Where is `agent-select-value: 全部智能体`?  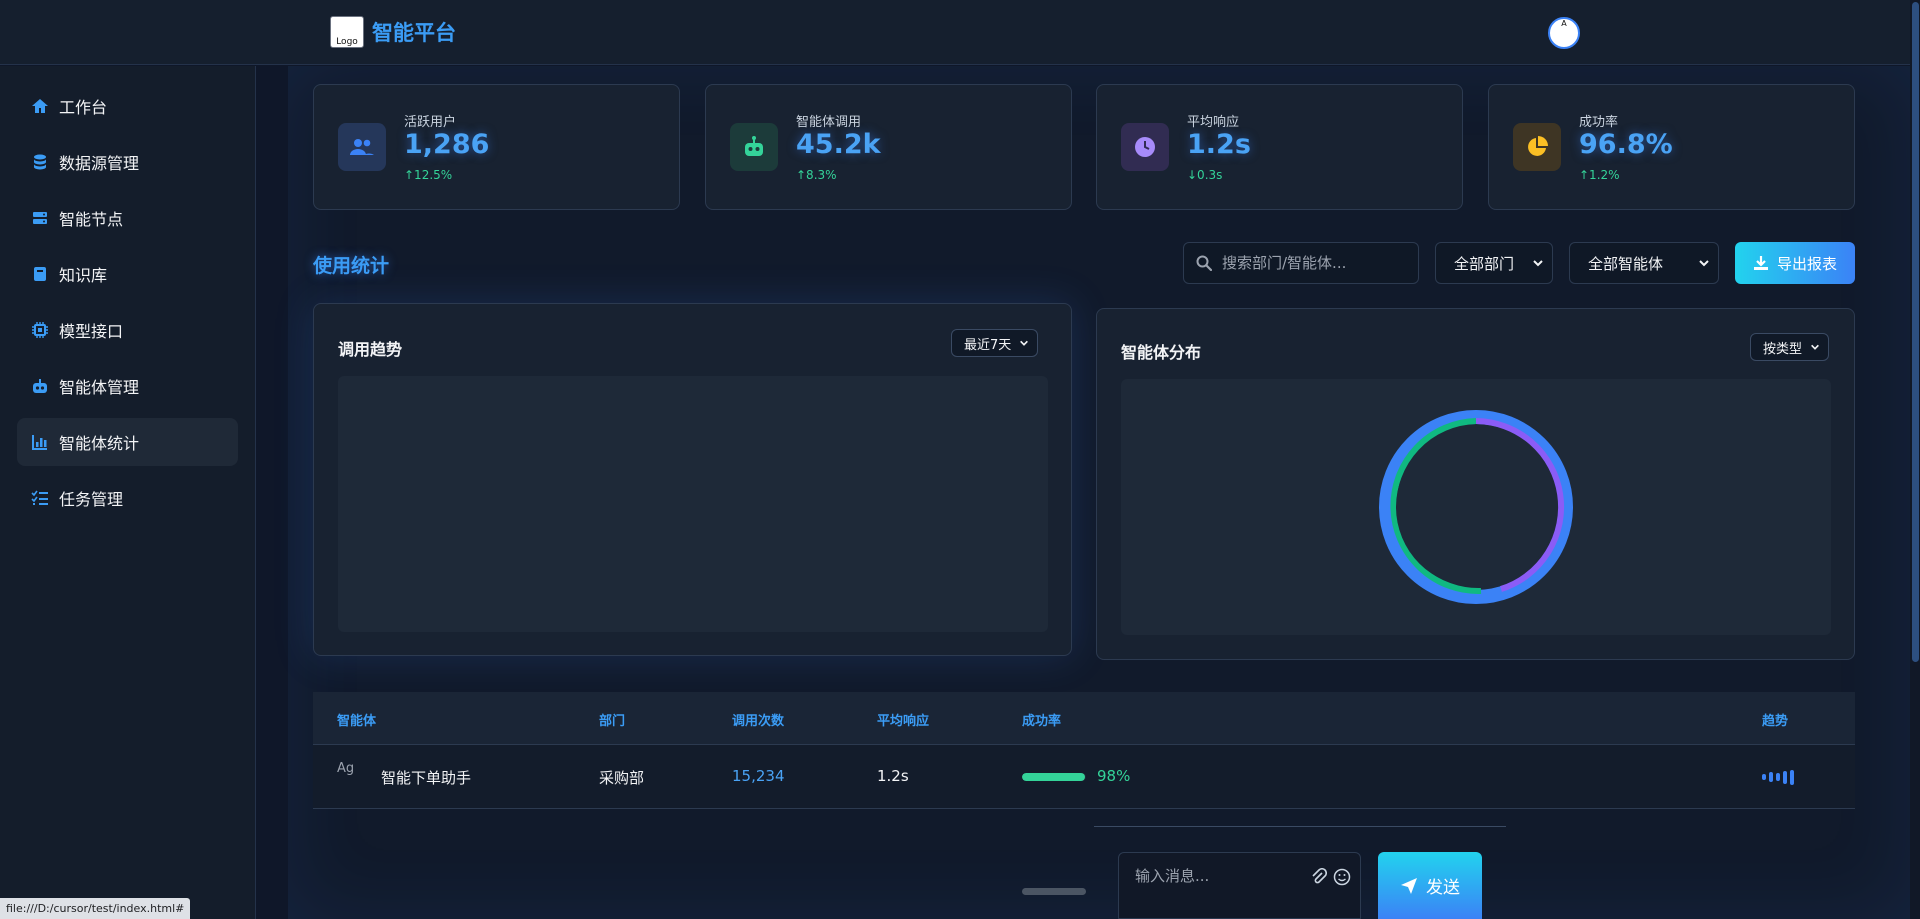
agent-select-value: 全部智能体 is located at coordinates (1626, 263).